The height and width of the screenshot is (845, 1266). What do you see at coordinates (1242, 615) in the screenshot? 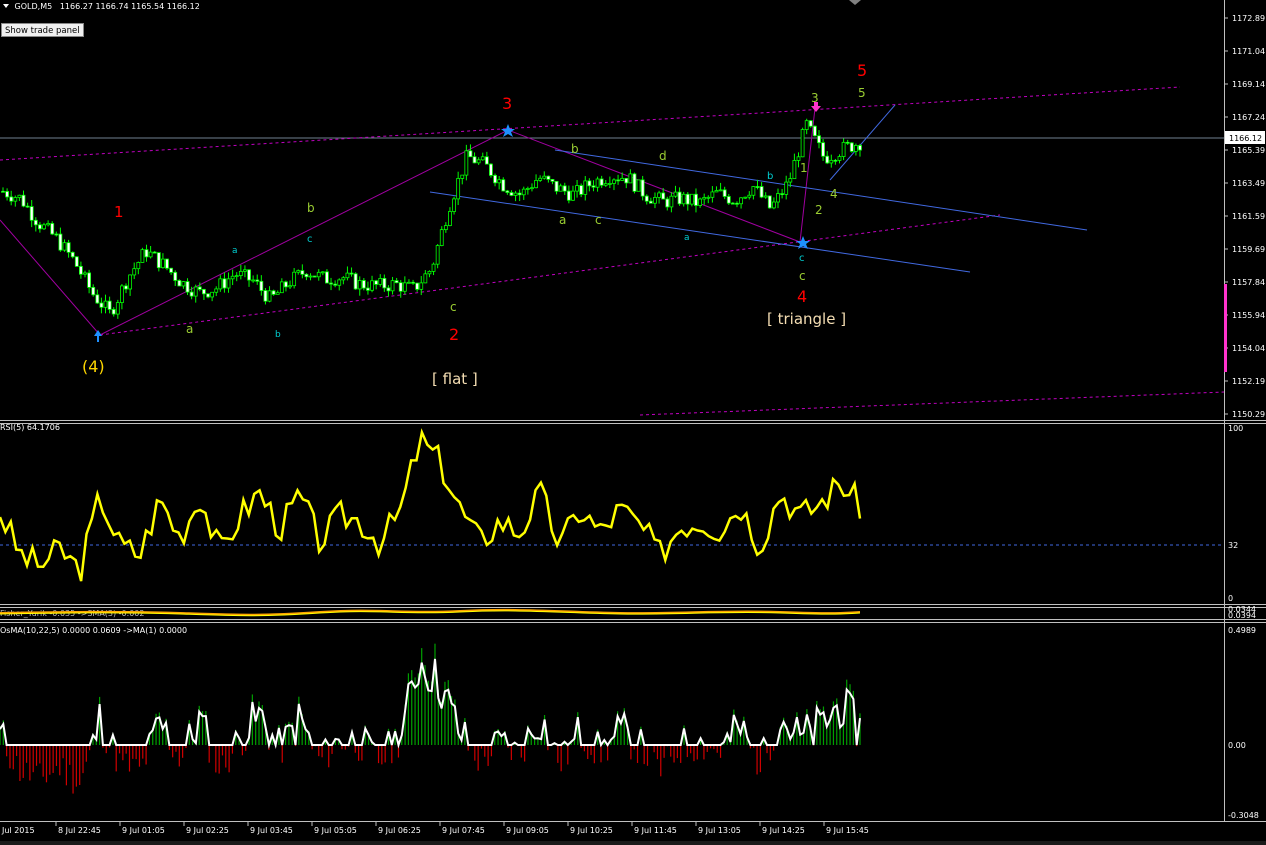
I see `fisher-axis-tick: 0.0394` at bounding box center [1242, 615].